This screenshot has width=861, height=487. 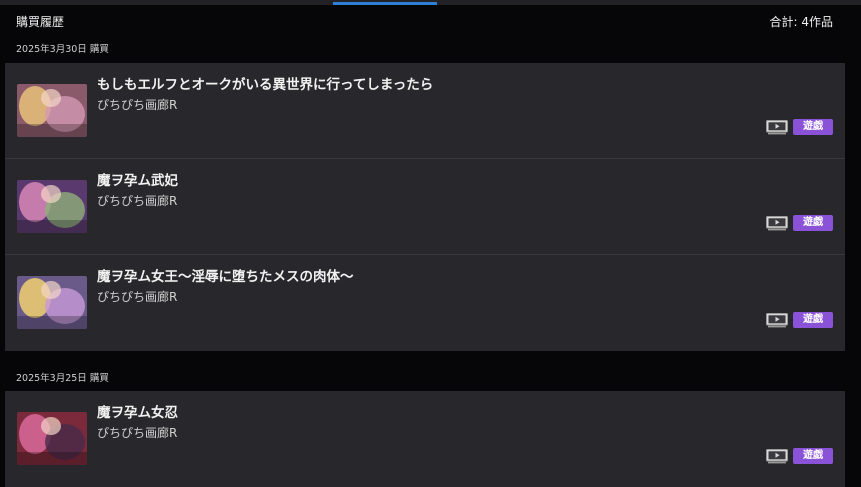 I want to click on active-tab-indicator, so click(x=385, y=3).